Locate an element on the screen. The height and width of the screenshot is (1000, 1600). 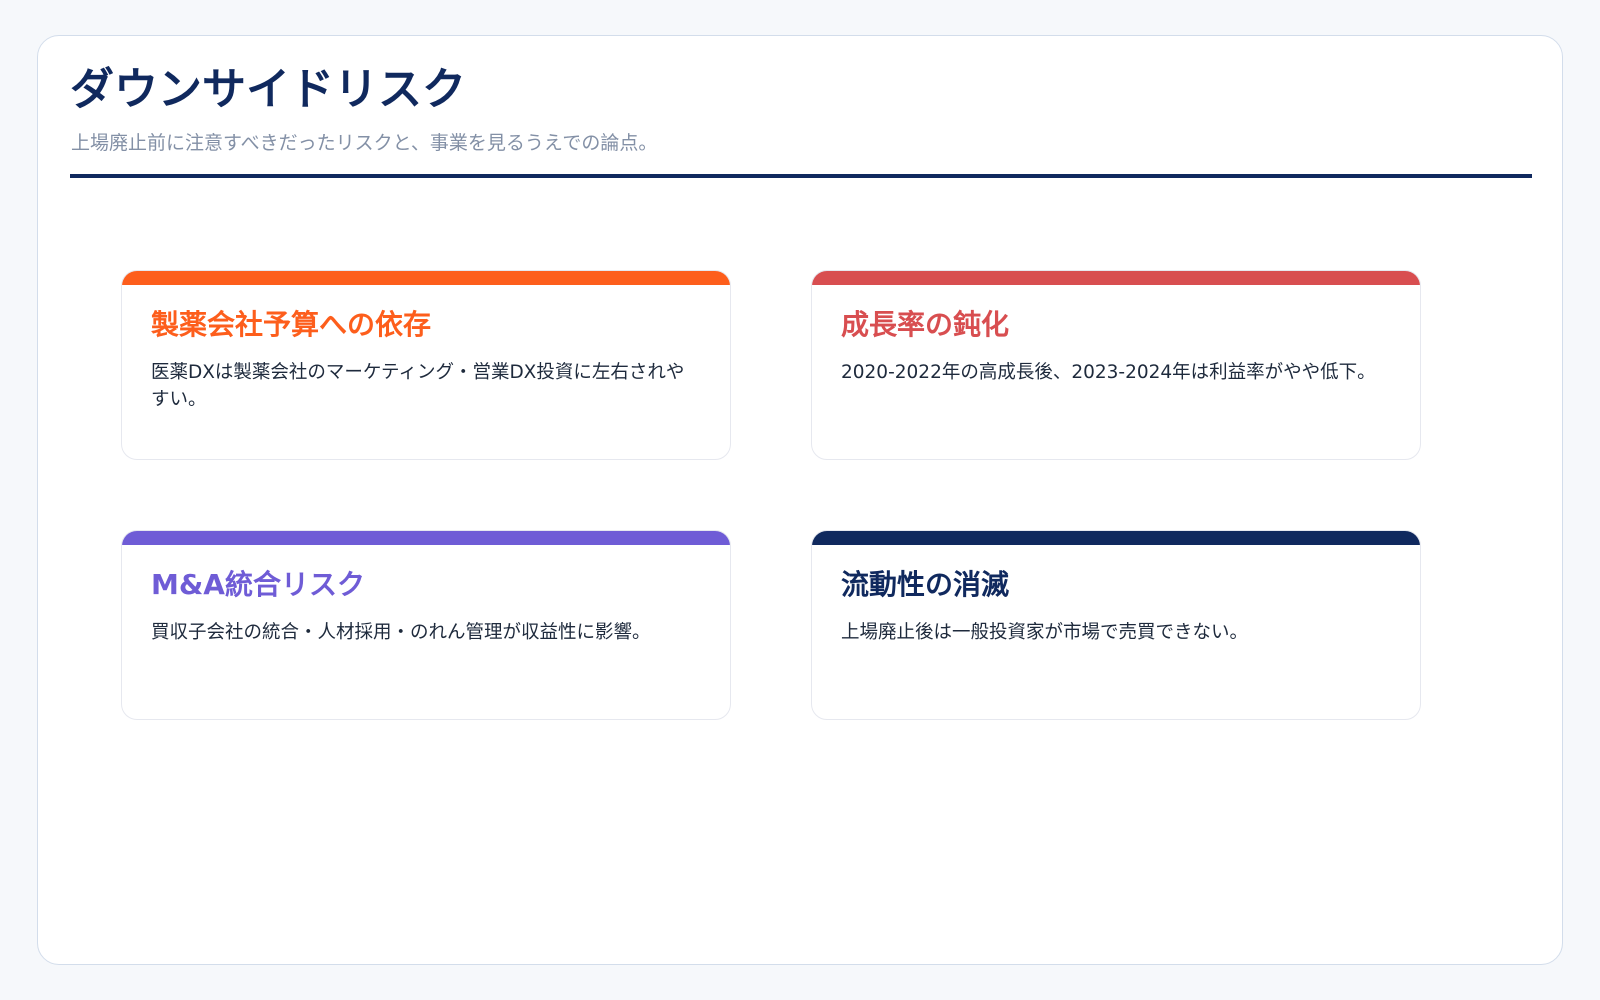
risk-card-ma-integration: M&A統合リスク 買収子会社の統合・人材採用・のれん管理が収益性に影響。 is located at coordinates (426, 625).